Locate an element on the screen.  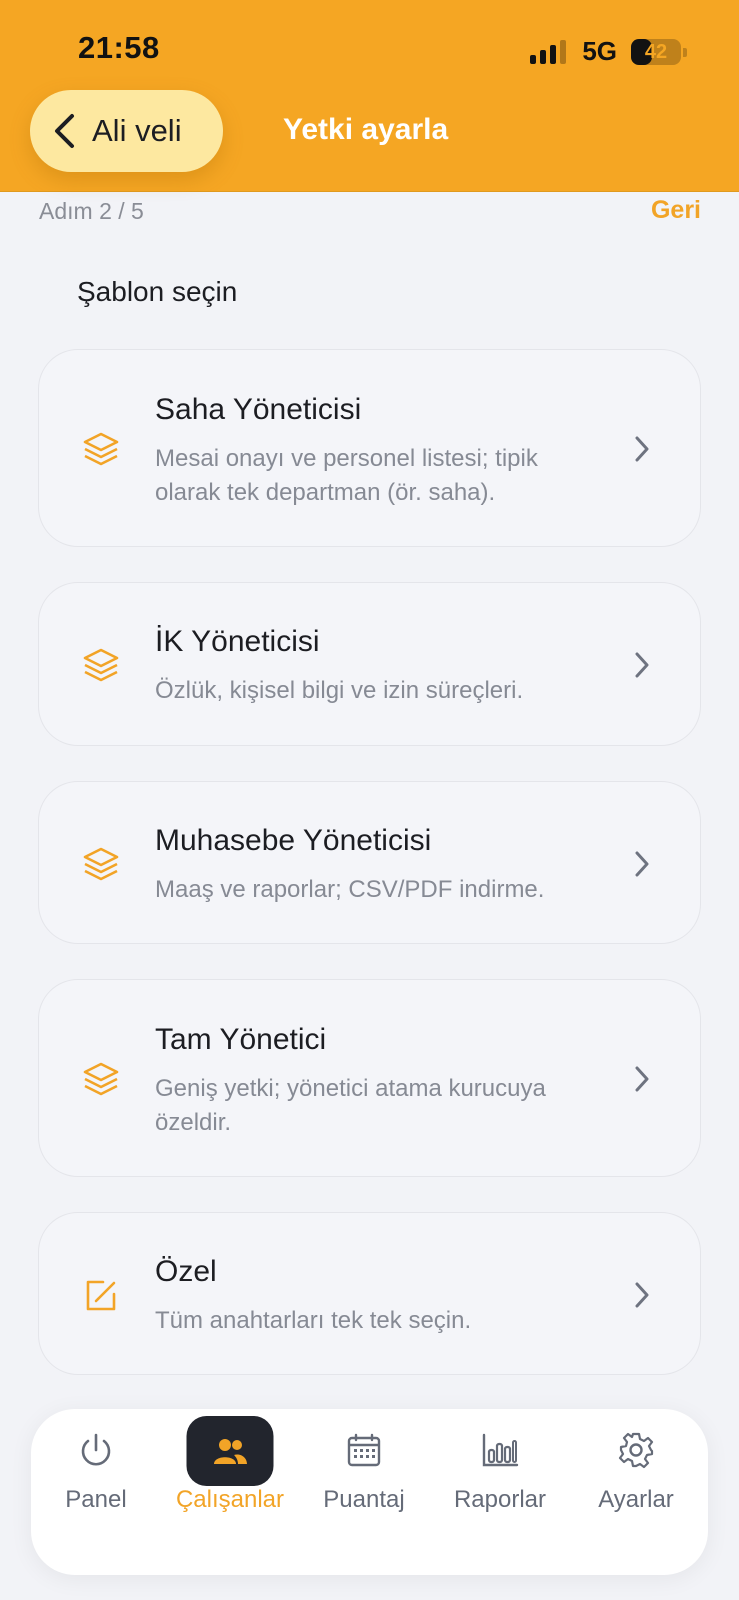
template-title: İK Yöneticisi is located at coordinates (237, 641).